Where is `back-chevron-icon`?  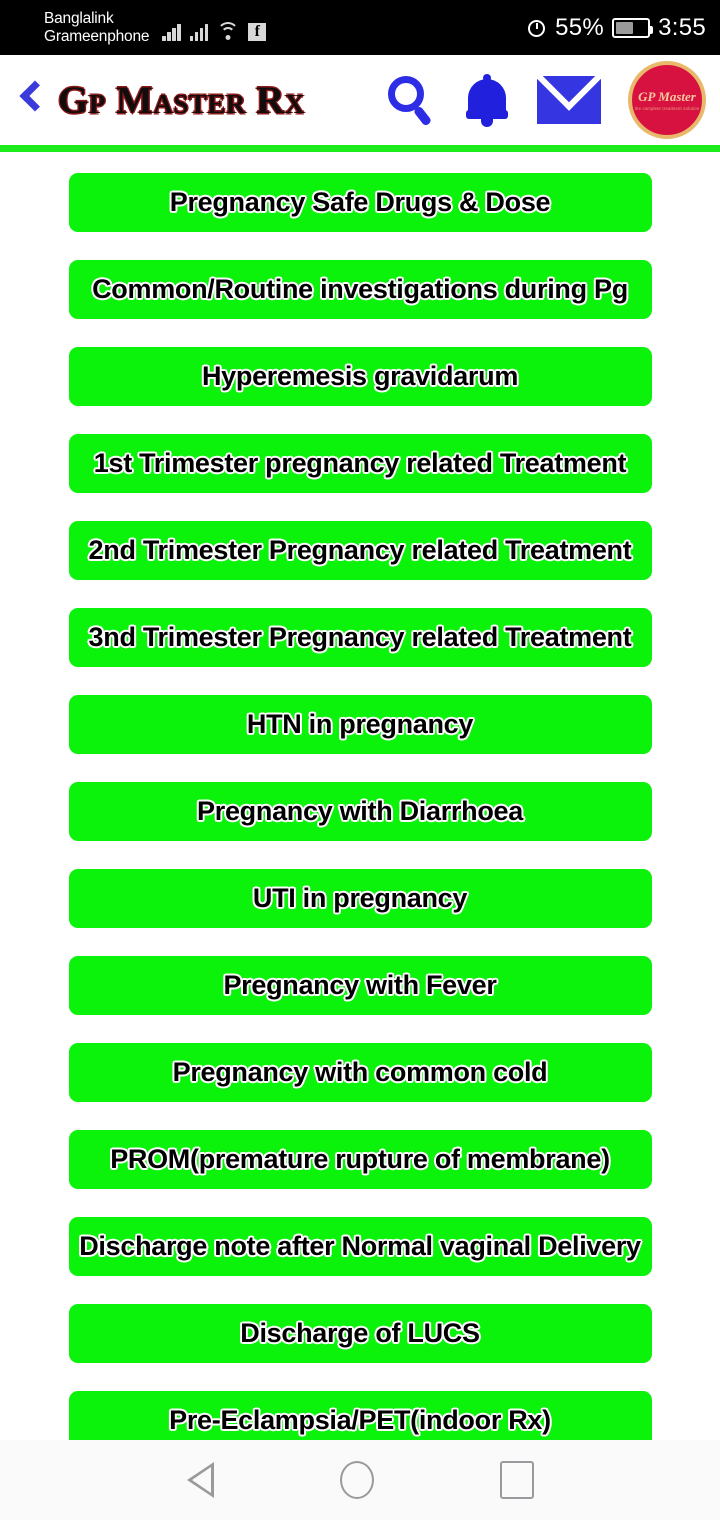 back-chevron-icon is located at coordinates (30, 100).